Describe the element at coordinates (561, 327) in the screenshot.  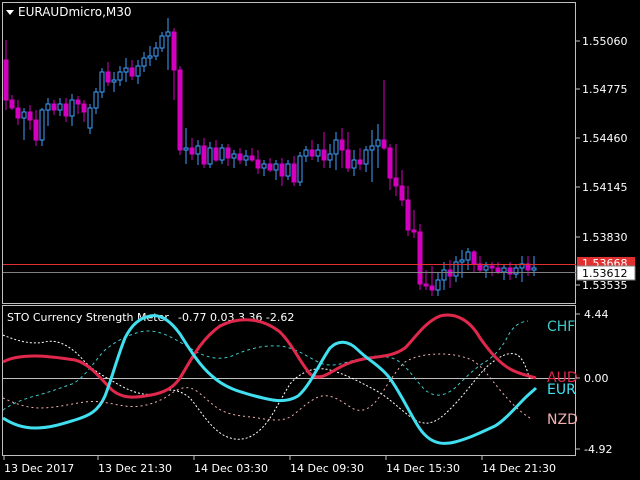
I see `chf-label: CHF` at that location.